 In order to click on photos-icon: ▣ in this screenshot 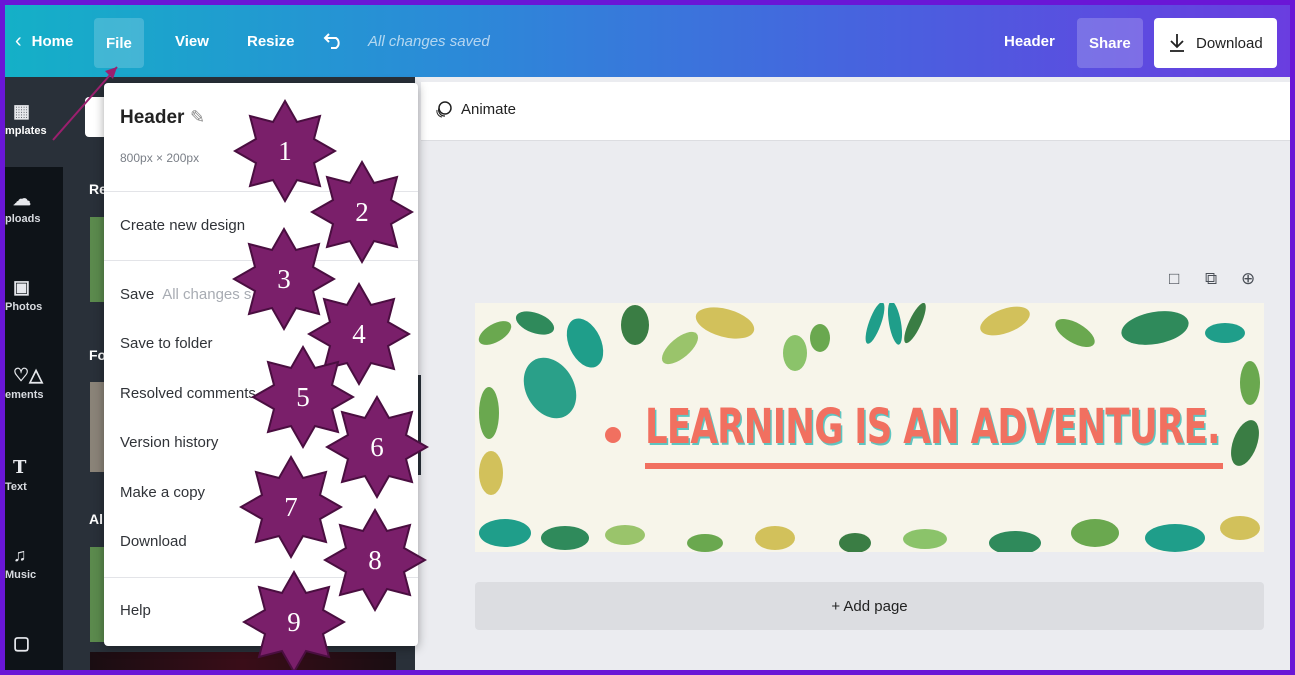, I will do `click(22, 287)`.